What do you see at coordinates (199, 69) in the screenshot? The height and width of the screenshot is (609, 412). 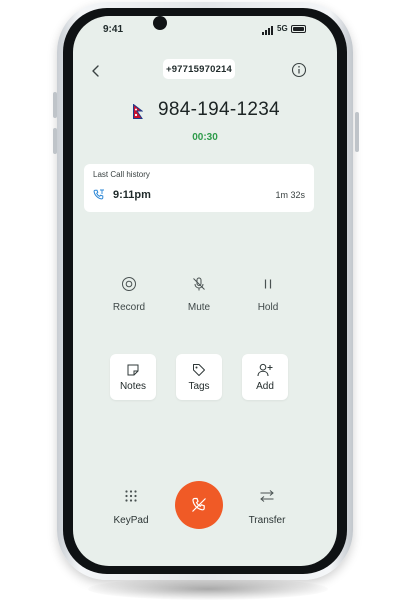 I see `phone-number-pill: +97715970214` at bounding box center [199, 69].